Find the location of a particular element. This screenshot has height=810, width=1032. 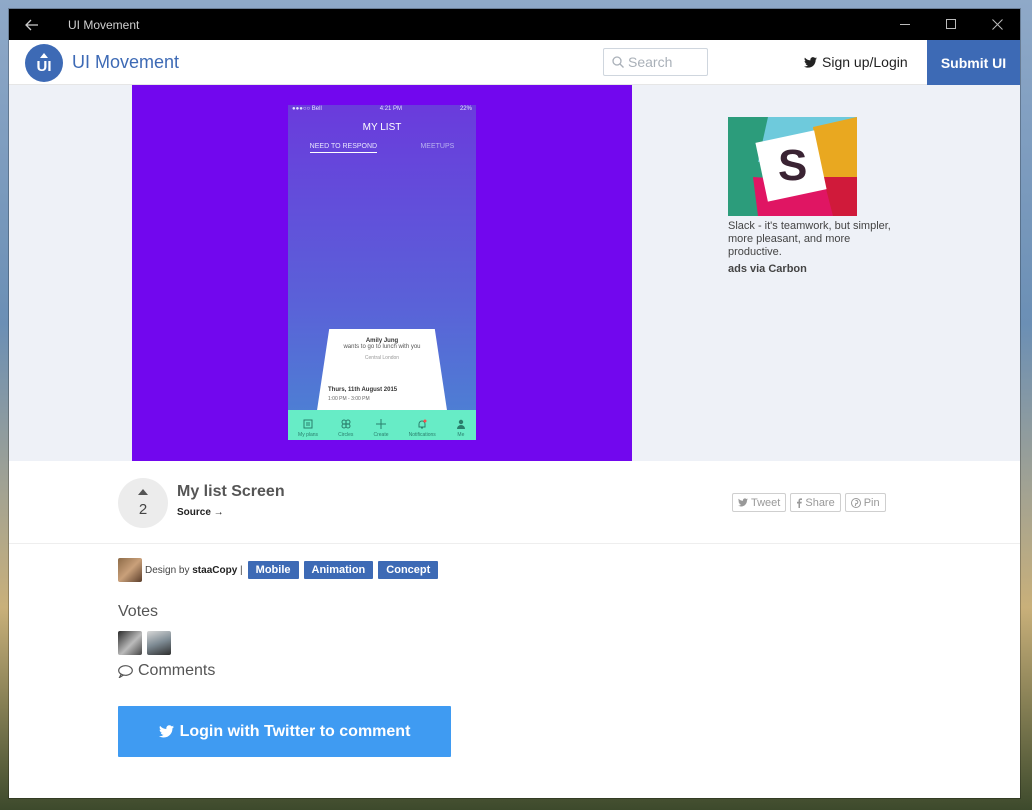

invite-place: Central London is located at coordinates (382, 358).